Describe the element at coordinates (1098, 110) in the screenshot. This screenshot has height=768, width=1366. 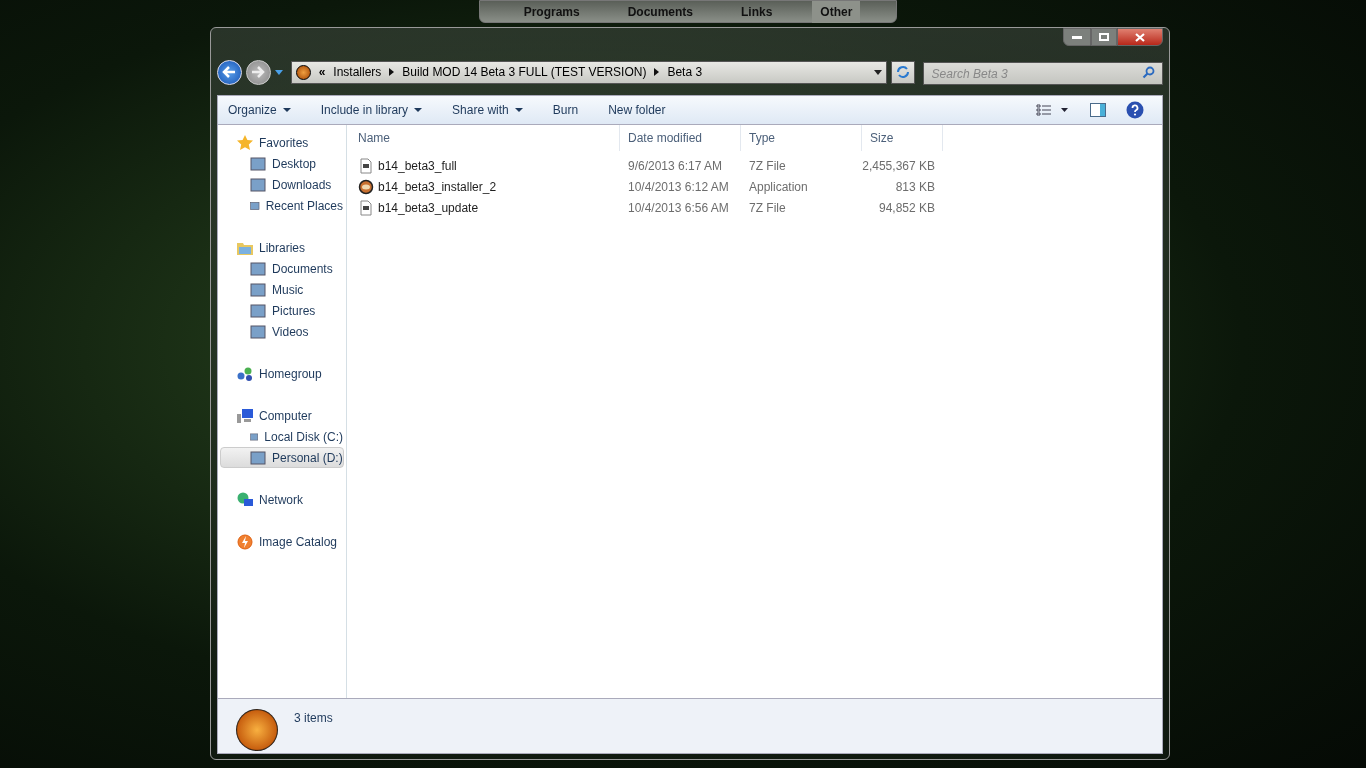
I see `preview-pane-icon` at that location.